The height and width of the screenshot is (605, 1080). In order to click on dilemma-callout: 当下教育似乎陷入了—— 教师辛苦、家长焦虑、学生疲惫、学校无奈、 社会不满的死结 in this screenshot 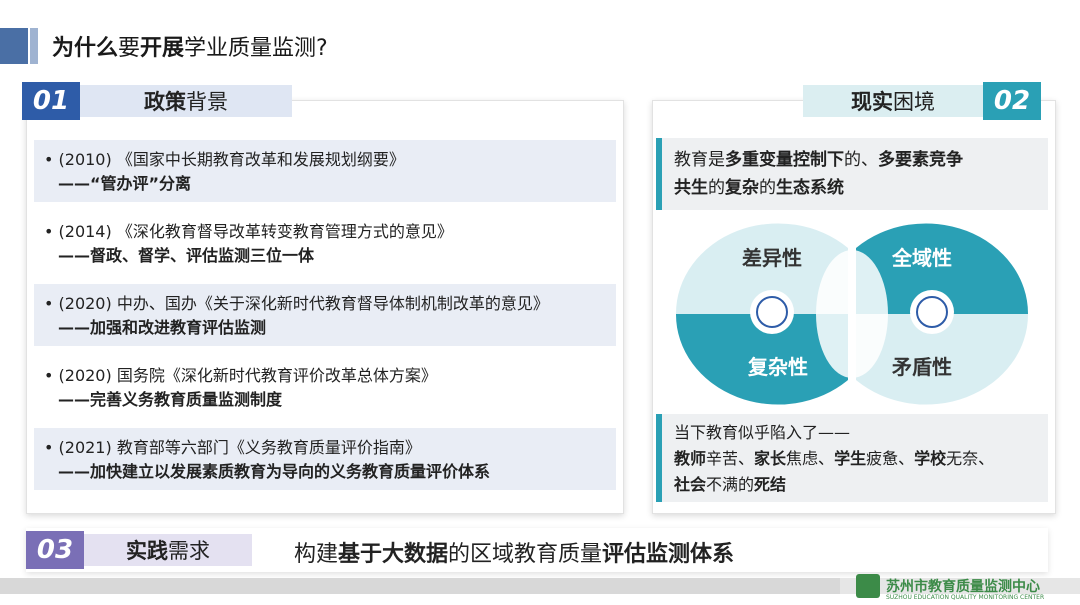, I will do `click(852, 458)`.